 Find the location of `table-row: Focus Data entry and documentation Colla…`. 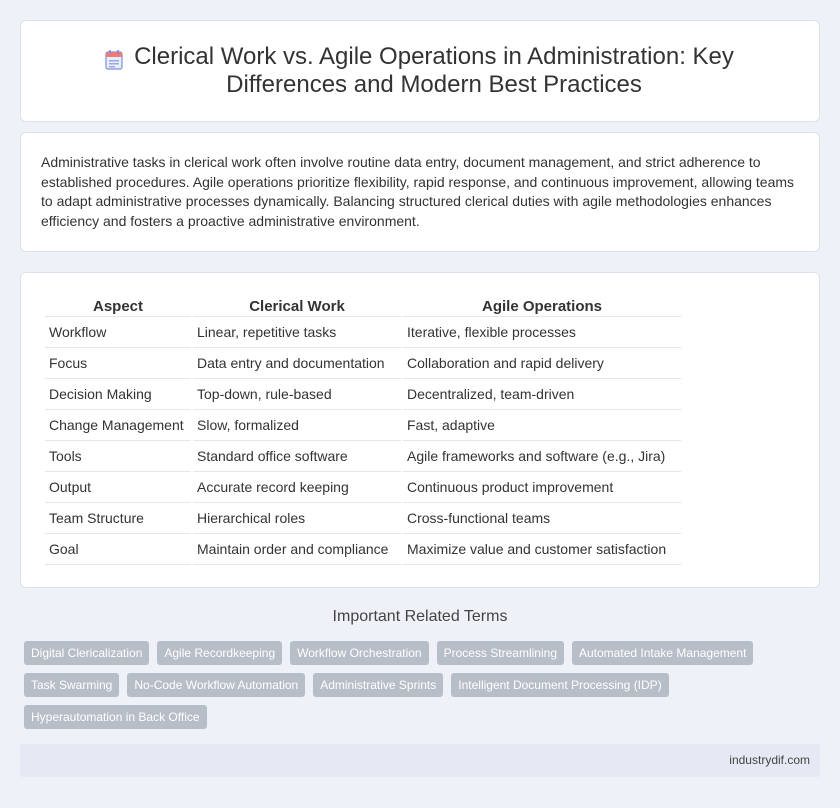

table-row: Focus Data entry and documentation Colla… is located at coordinates (363, 363).